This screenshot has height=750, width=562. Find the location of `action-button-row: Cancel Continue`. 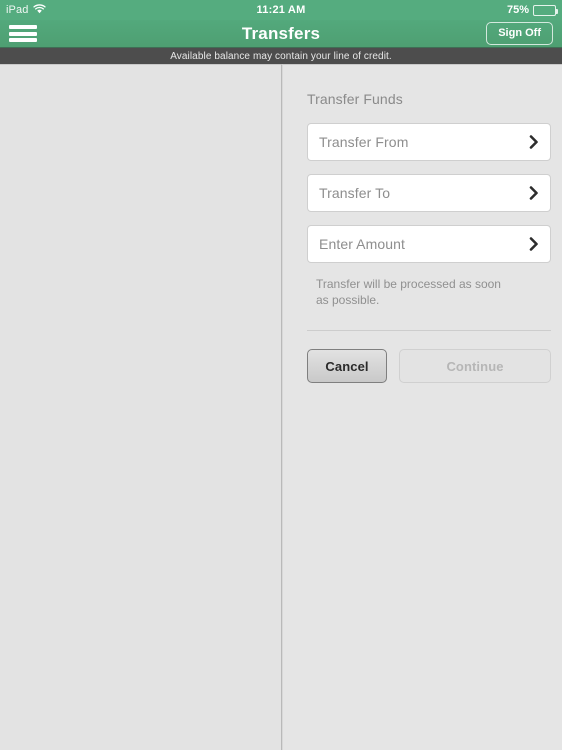

action-button-row: Cancel Continue is located at coordinates (429, 366).